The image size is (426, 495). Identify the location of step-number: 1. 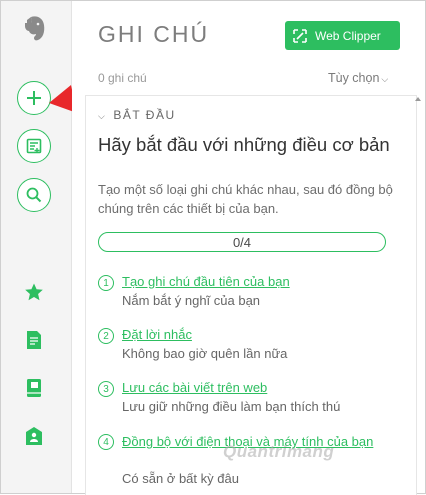
(106, 283).